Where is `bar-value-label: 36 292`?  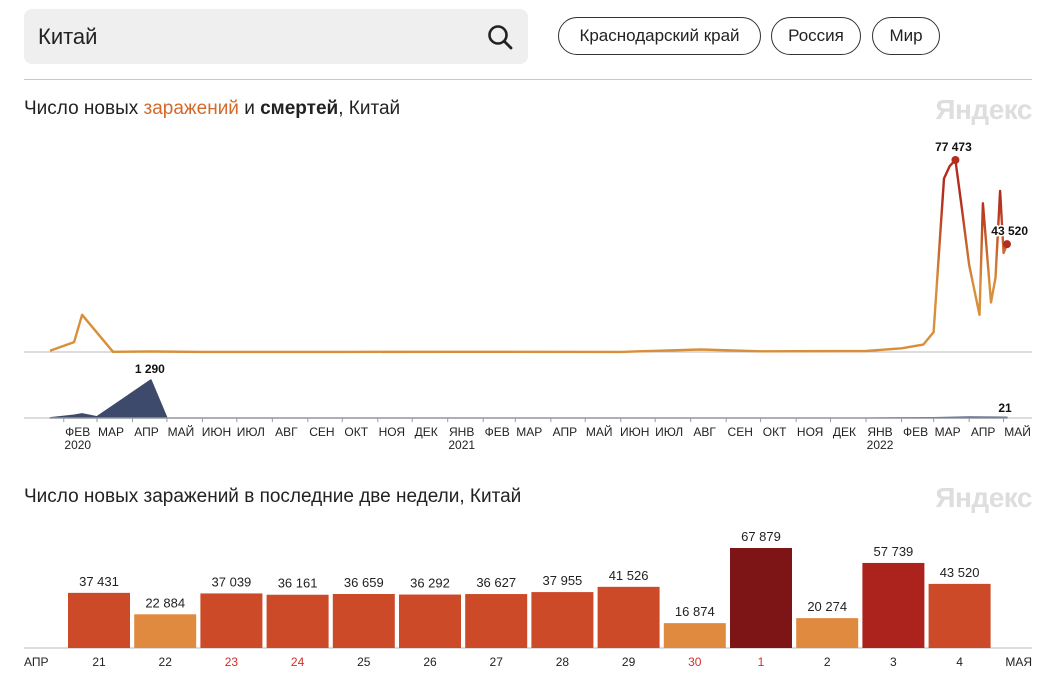
bar-value-label: 36 292 is located at coordinates (430, 583).